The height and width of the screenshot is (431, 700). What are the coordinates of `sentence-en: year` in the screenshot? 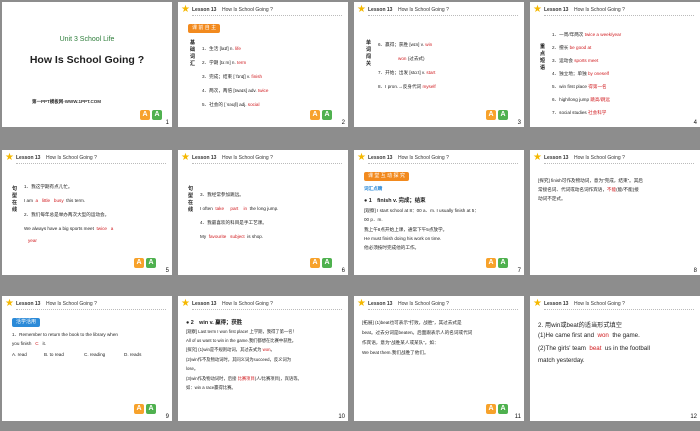 It's located at (32, 240).